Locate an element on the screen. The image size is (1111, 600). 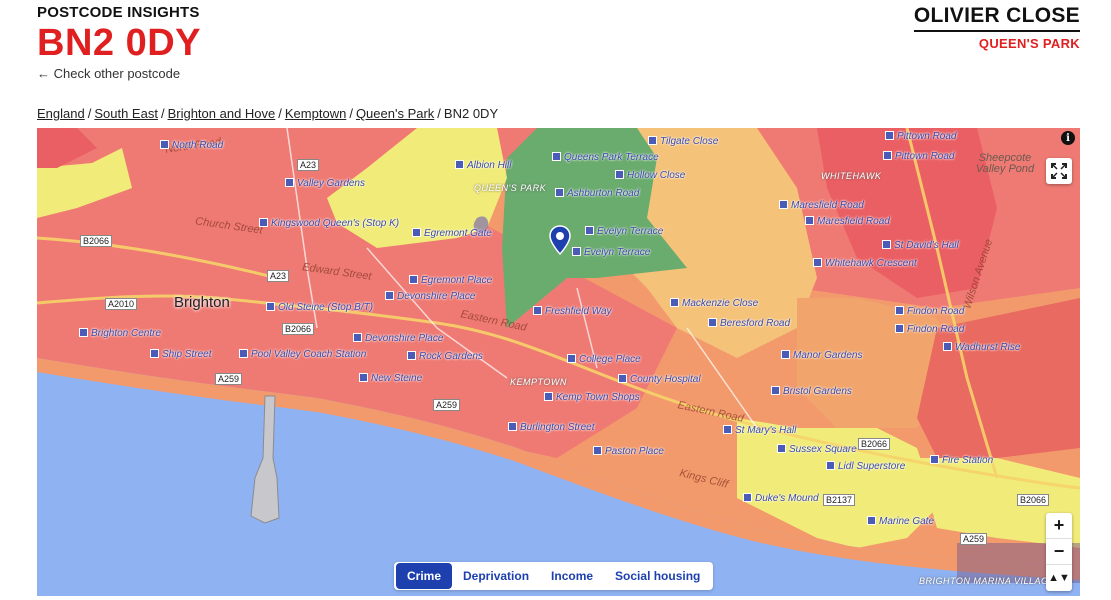
breadcrumb-england: England is located at coordinates (61, 113).